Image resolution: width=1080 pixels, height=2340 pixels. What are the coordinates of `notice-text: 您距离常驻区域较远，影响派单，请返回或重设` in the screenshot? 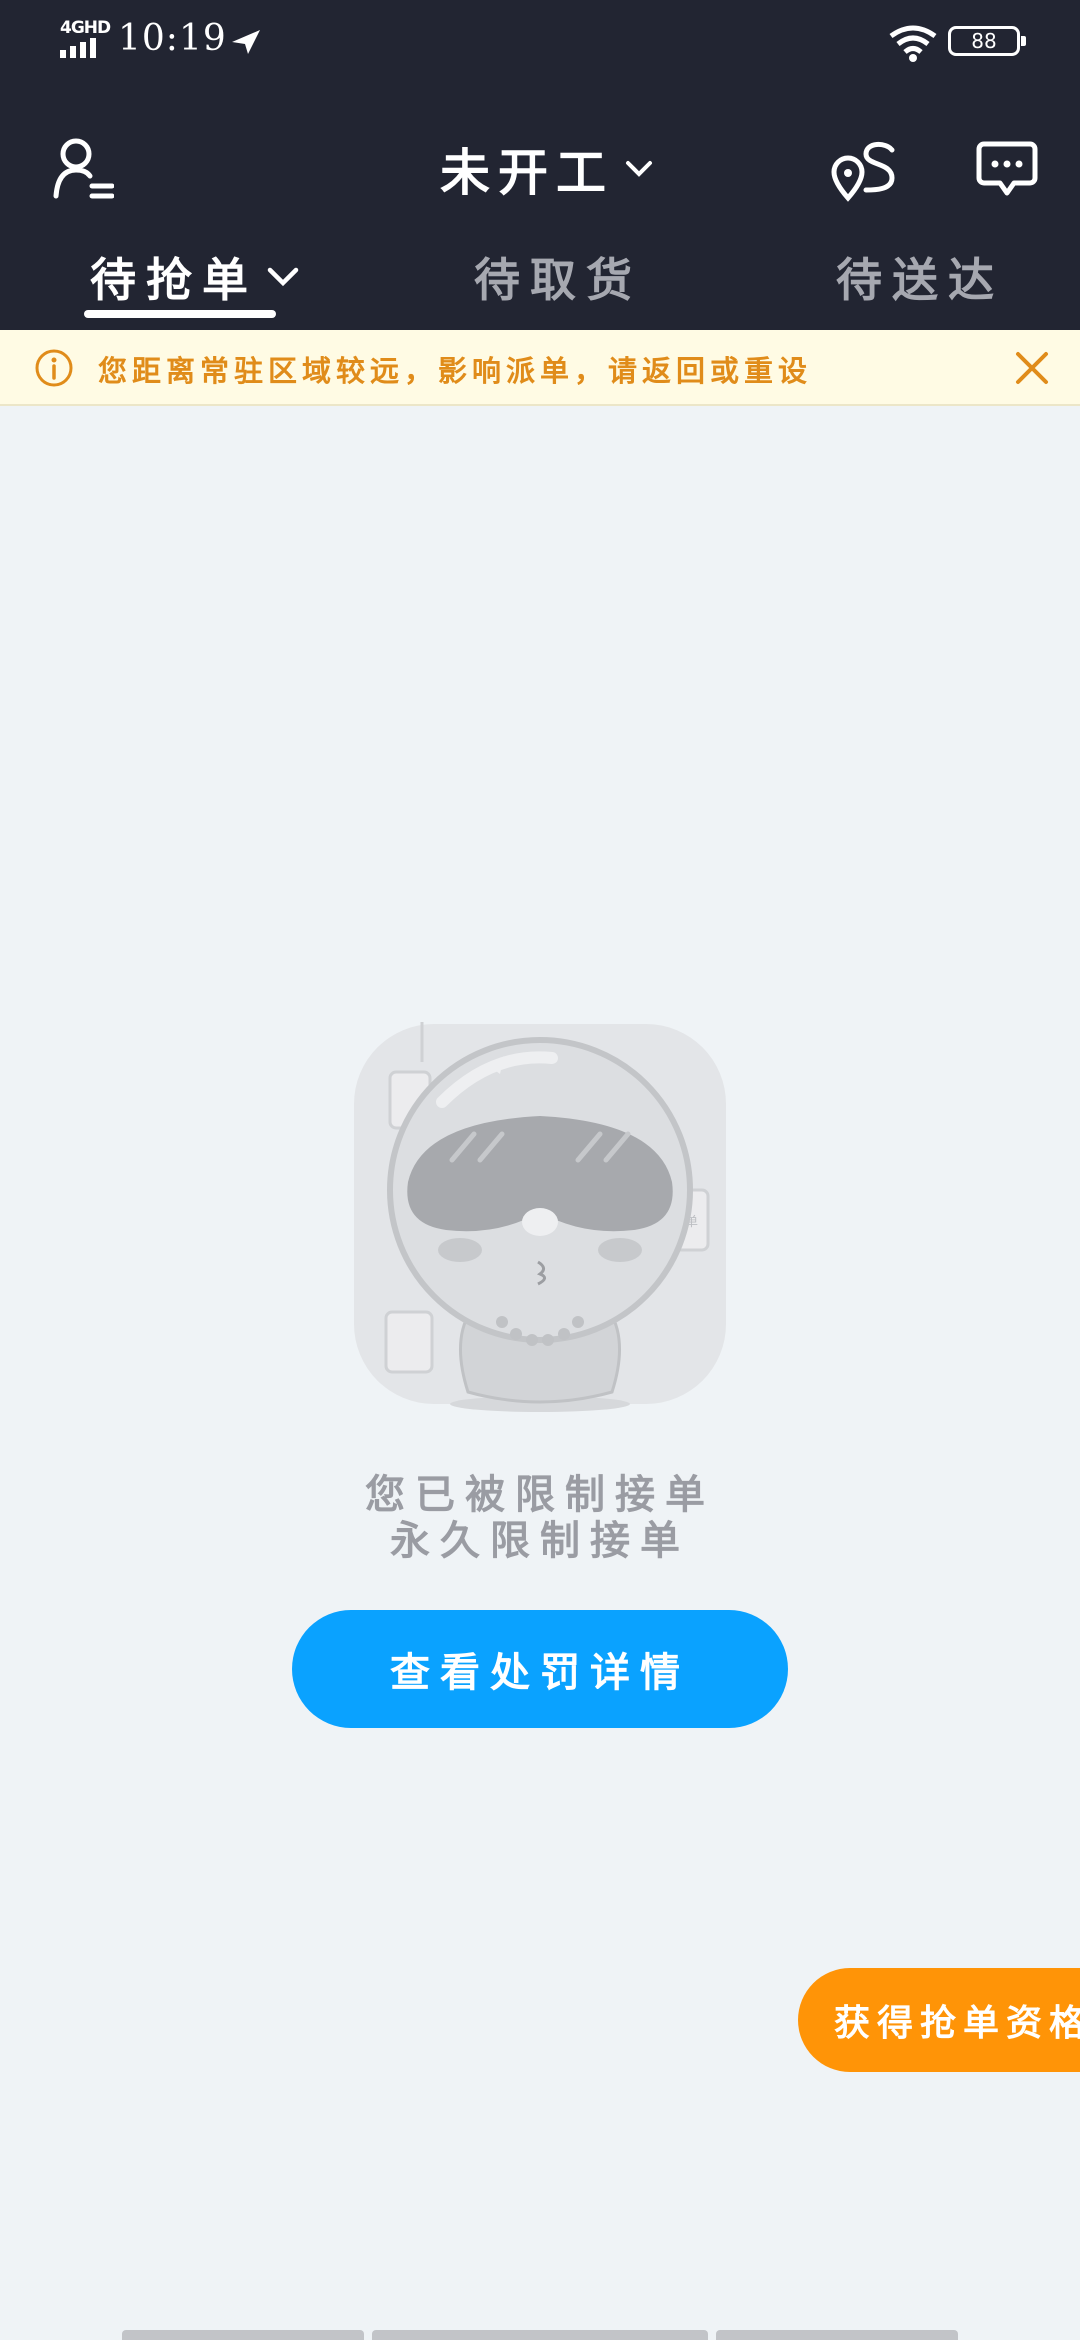 It's located at (455, 371).